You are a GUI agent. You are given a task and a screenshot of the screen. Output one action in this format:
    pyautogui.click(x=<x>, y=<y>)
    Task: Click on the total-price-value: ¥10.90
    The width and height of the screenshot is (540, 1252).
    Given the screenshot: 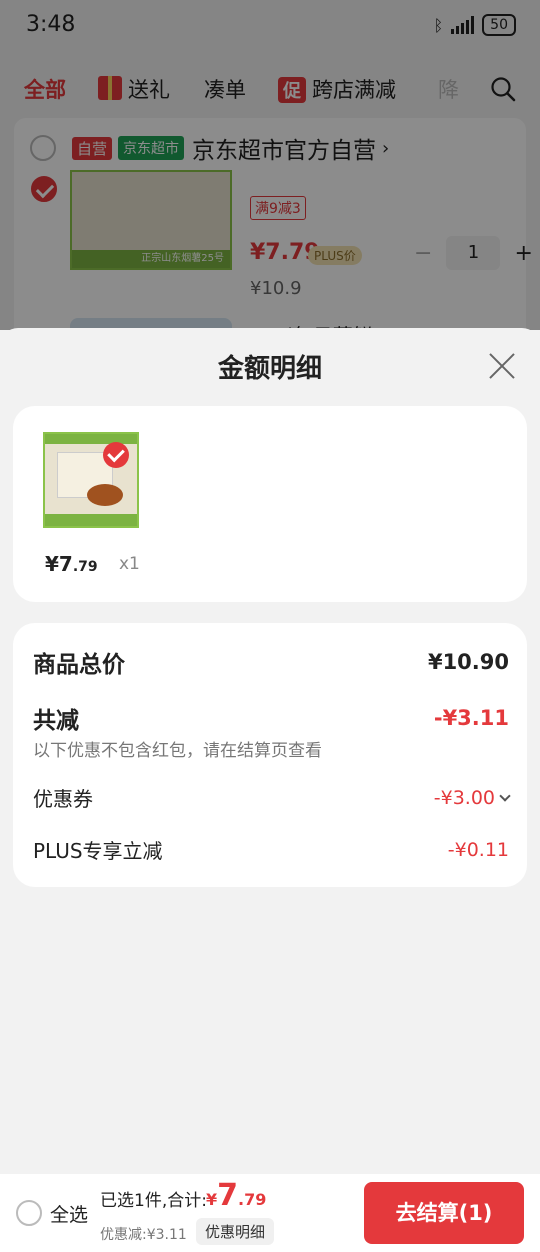 What is the action you would take?
    pyautogui.click(x=468, y=662)
    